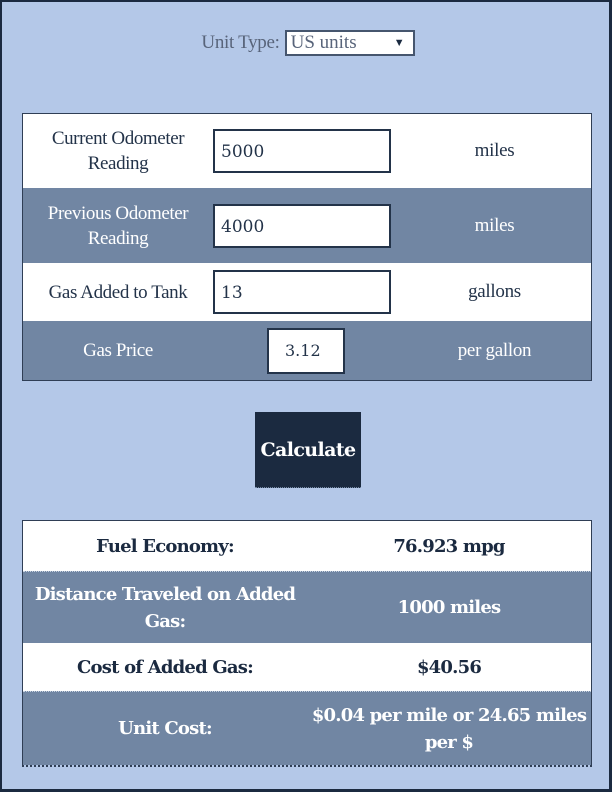 This screenshot has width=612, height=792. I want to click on input-row-gas-price: Gas Price 3.12 per gallon, so click(307, 350).